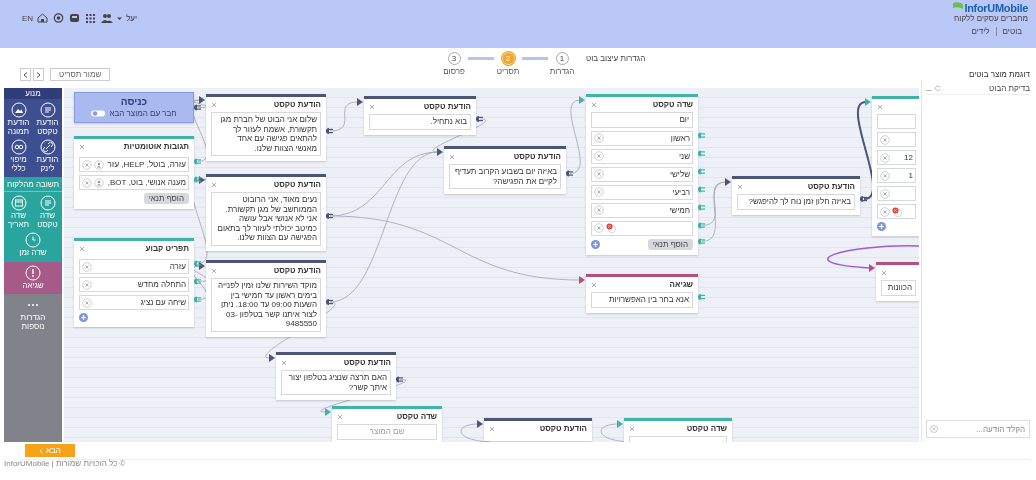 The height and width of the screenshot is (480, 1036). I want to click on next-button, so click(38, 74).